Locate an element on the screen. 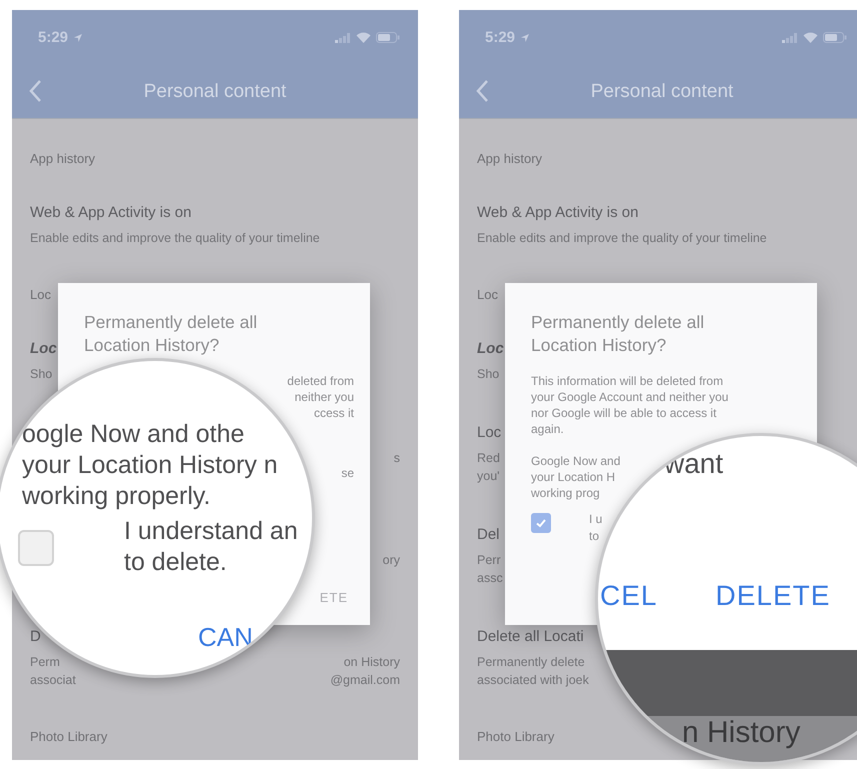 Image resolution: width=857 pixels, height=769 pixels. dialog-text: This information will be deleted from your Google Account and neither you nor Google will be able to access it again. is located at coordinates (629, 404).